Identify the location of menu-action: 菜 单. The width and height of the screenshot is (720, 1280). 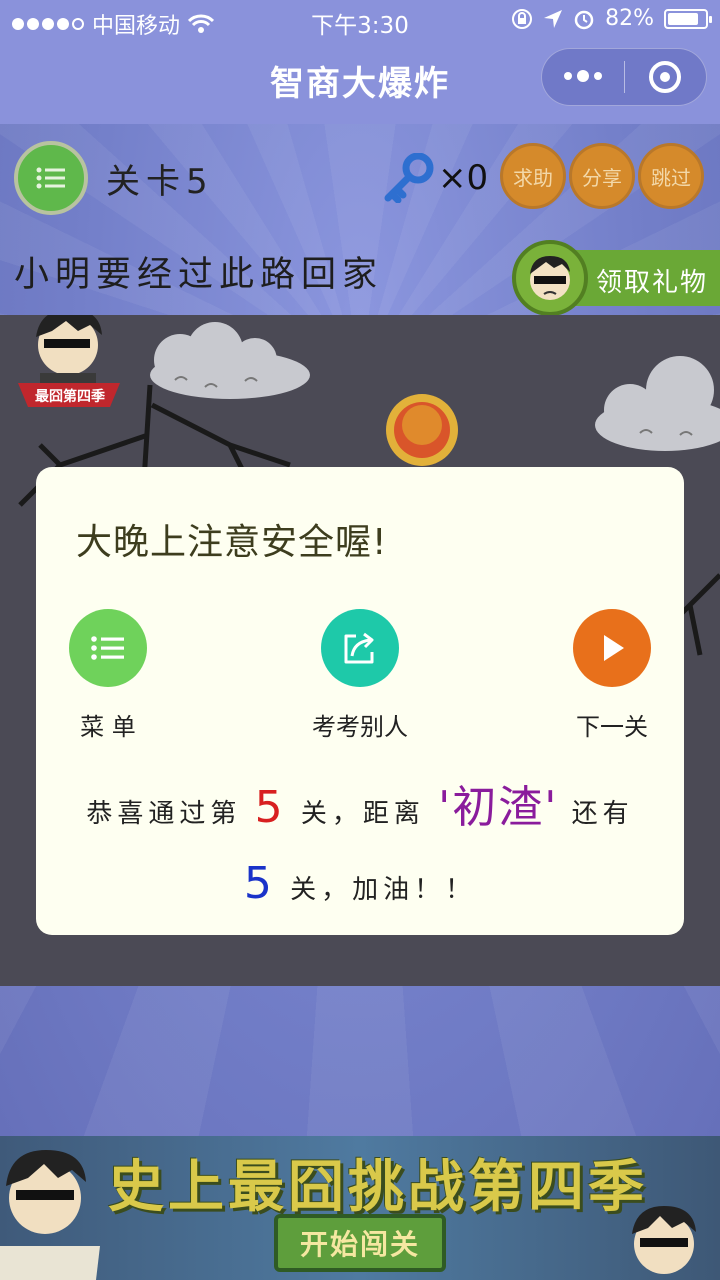
(108, 675).